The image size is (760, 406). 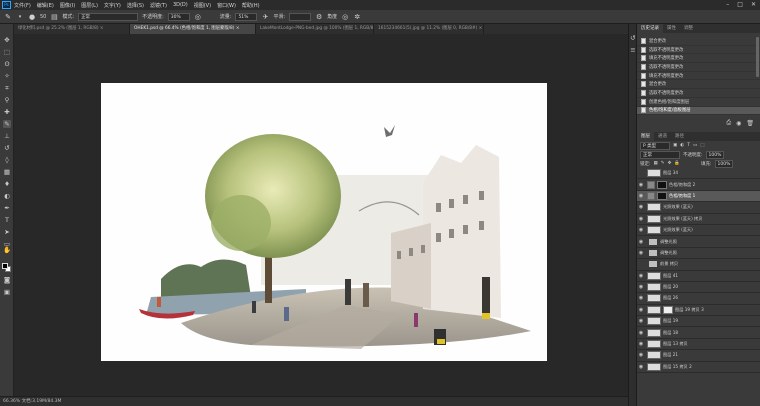 What do you see at coordinates (688, 145) in the screenshot?
I see `filter-type-icon: T` at bounding box center [688, 145].